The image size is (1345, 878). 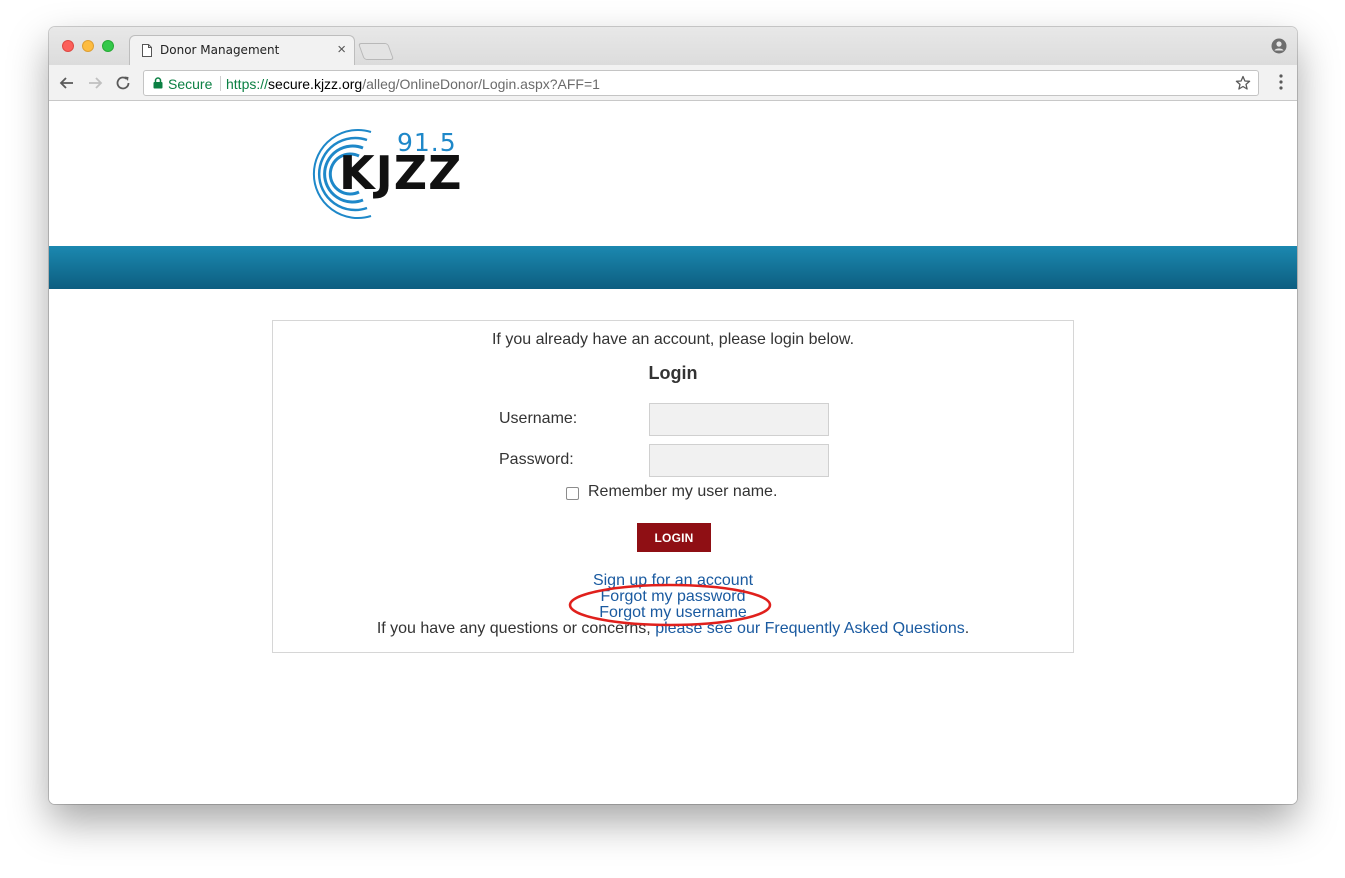 What do you see at coordinates (673, 267) in the screenshot?
I see `header-banner` at bounding box center [673, 267].